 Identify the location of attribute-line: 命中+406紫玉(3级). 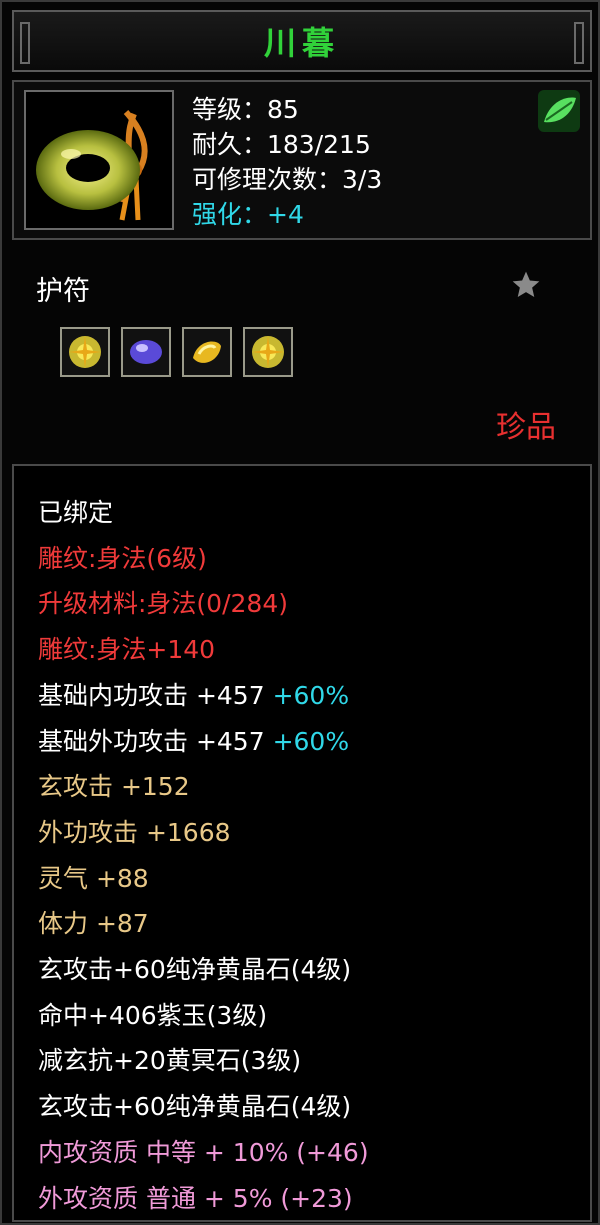
(314, 1016).